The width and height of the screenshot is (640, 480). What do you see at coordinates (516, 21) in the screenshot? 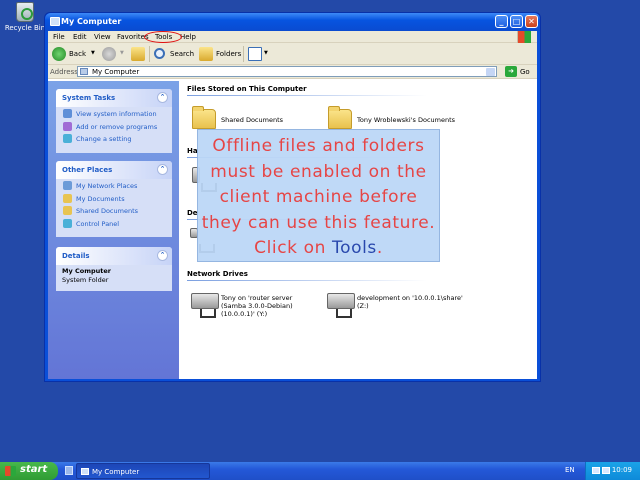
I see `maximize-button: □` at bounding box center [516, 21].